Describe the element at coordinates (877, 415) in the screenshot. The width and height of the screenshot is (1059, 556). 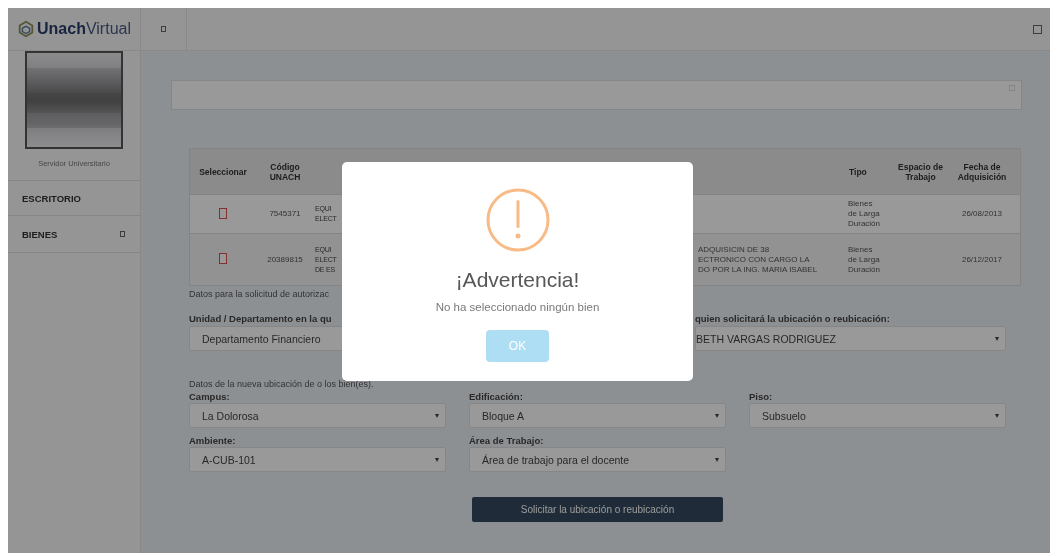
I see `dropdown: Subsuelo` at that location.